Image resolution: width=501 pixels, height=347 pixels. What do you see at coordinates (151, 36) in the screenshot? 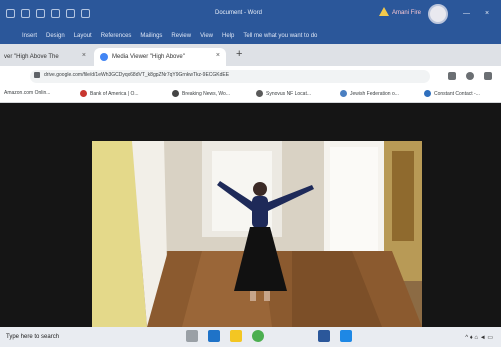
I see `tab-mailings: Mailings` at bounding box center [151, 36].